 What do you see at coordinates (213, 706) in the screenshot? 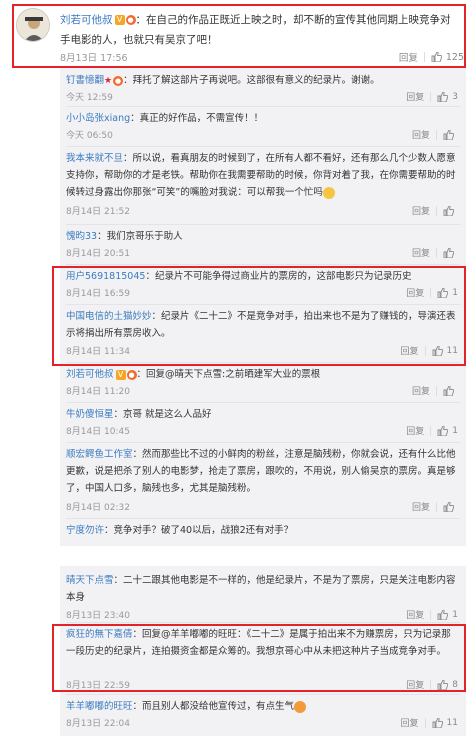
I see `reply-text: ：而且别人都没给他宣传过，有点生气` at bounding box center [213, 706].